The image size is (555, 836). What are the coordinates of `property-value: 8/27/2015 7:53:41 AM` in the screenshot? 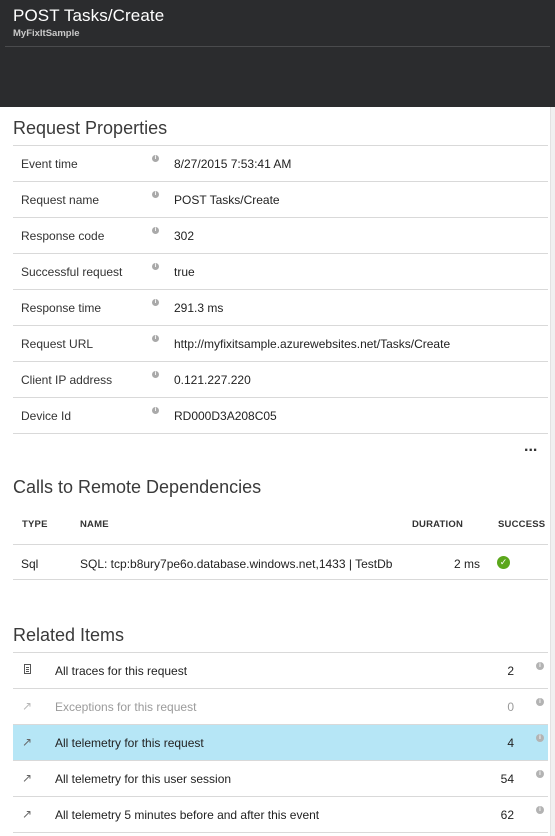 It's located at (233, 164).